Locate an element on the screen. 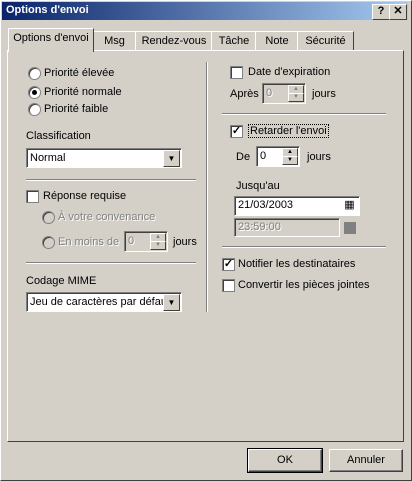  reply-days-unit: jours is located at coordinates (185, 242).